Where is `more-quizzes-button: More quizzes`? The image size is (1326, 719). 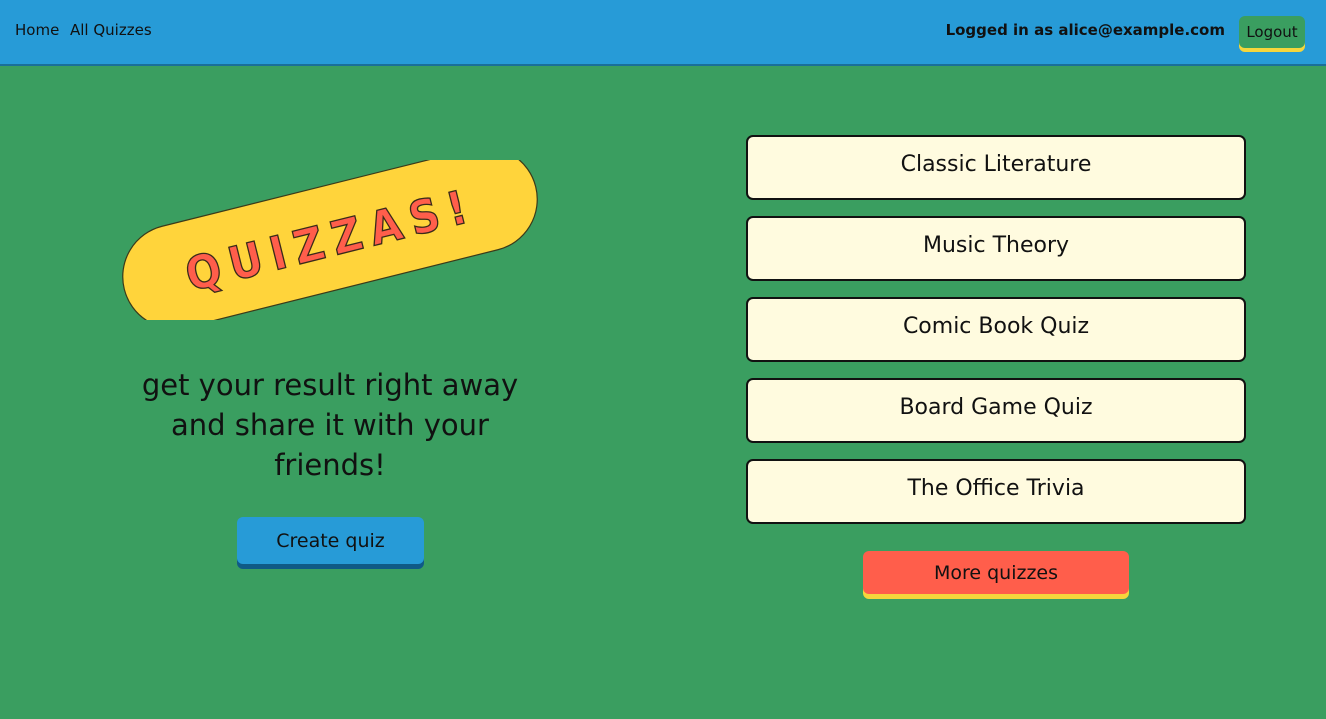
more-quizzes-button: More quizzes is located at coordinates (996, 572).